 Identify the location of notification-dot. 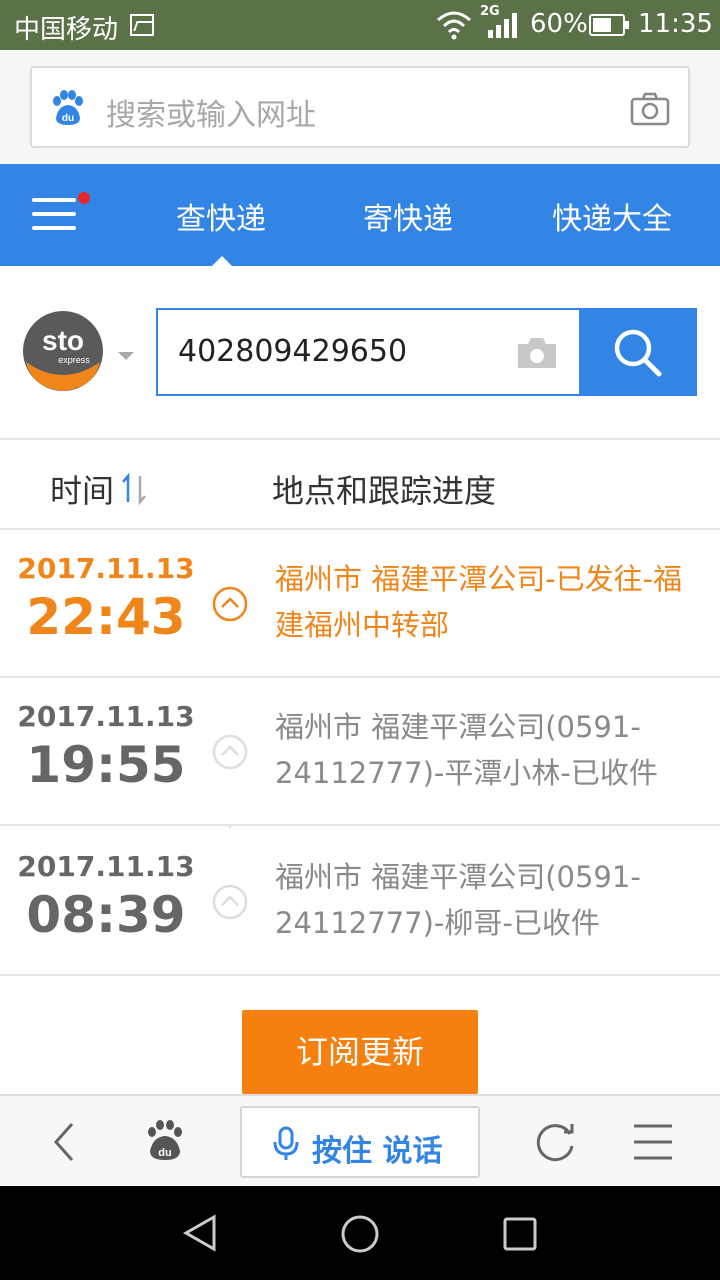
(84, 198).